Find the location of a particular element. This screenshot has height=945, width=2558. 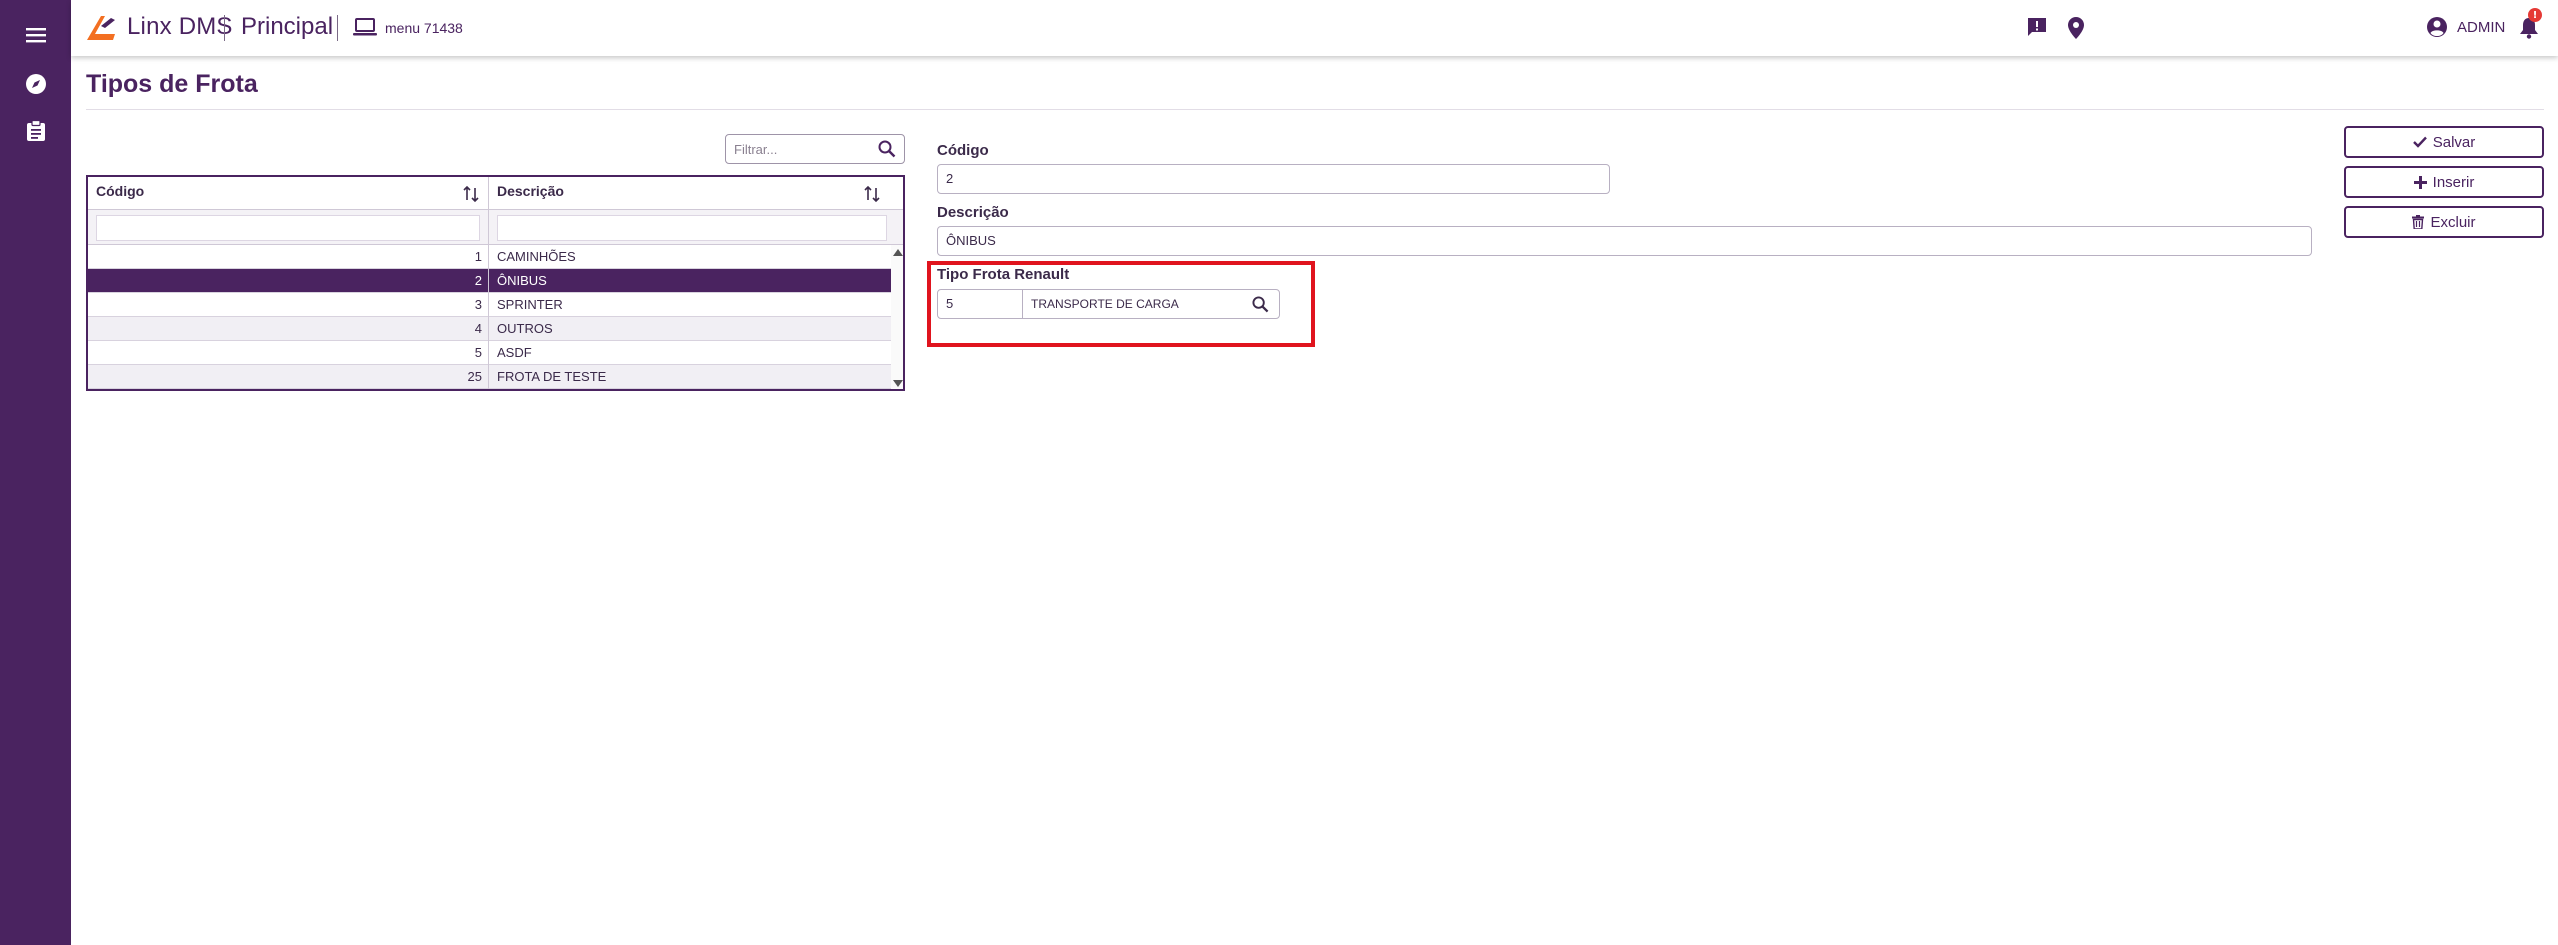

grid-header: Código Descrição is located at coordinates (495, 193).